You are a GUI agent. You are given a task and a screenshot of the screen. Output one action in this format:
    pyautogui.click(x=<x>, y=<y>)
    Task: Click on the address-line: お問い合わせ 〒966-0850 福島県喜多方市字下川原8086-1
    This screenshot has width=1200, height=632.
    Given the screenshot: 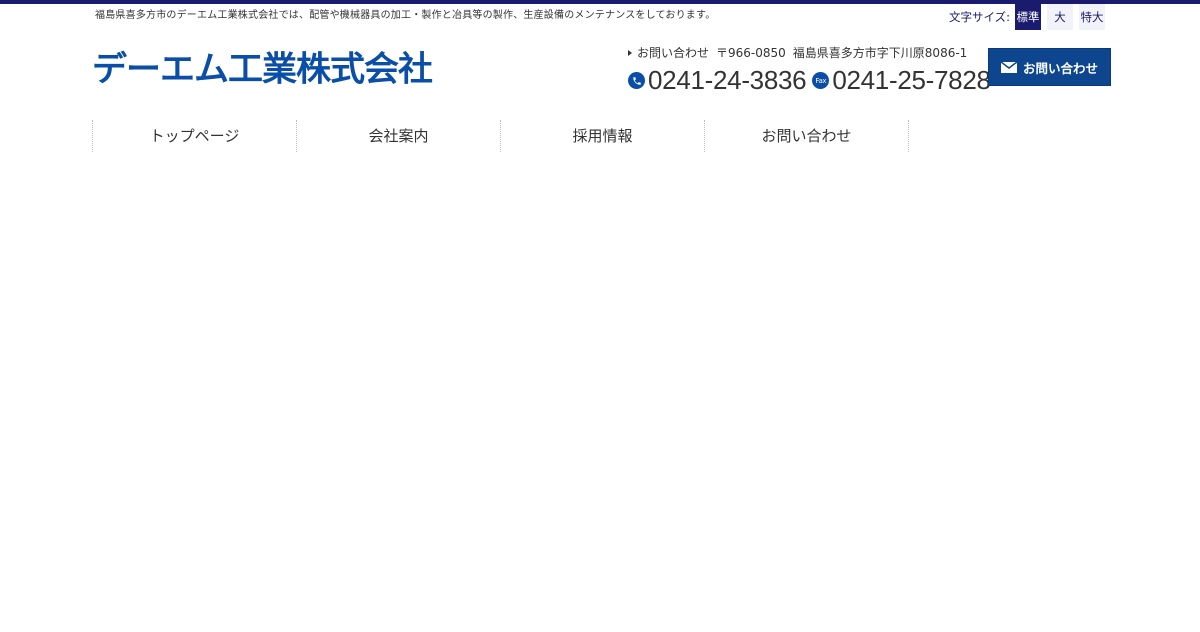 What is the action you would take?
    pyautogui.click(x=802, y=52)
    